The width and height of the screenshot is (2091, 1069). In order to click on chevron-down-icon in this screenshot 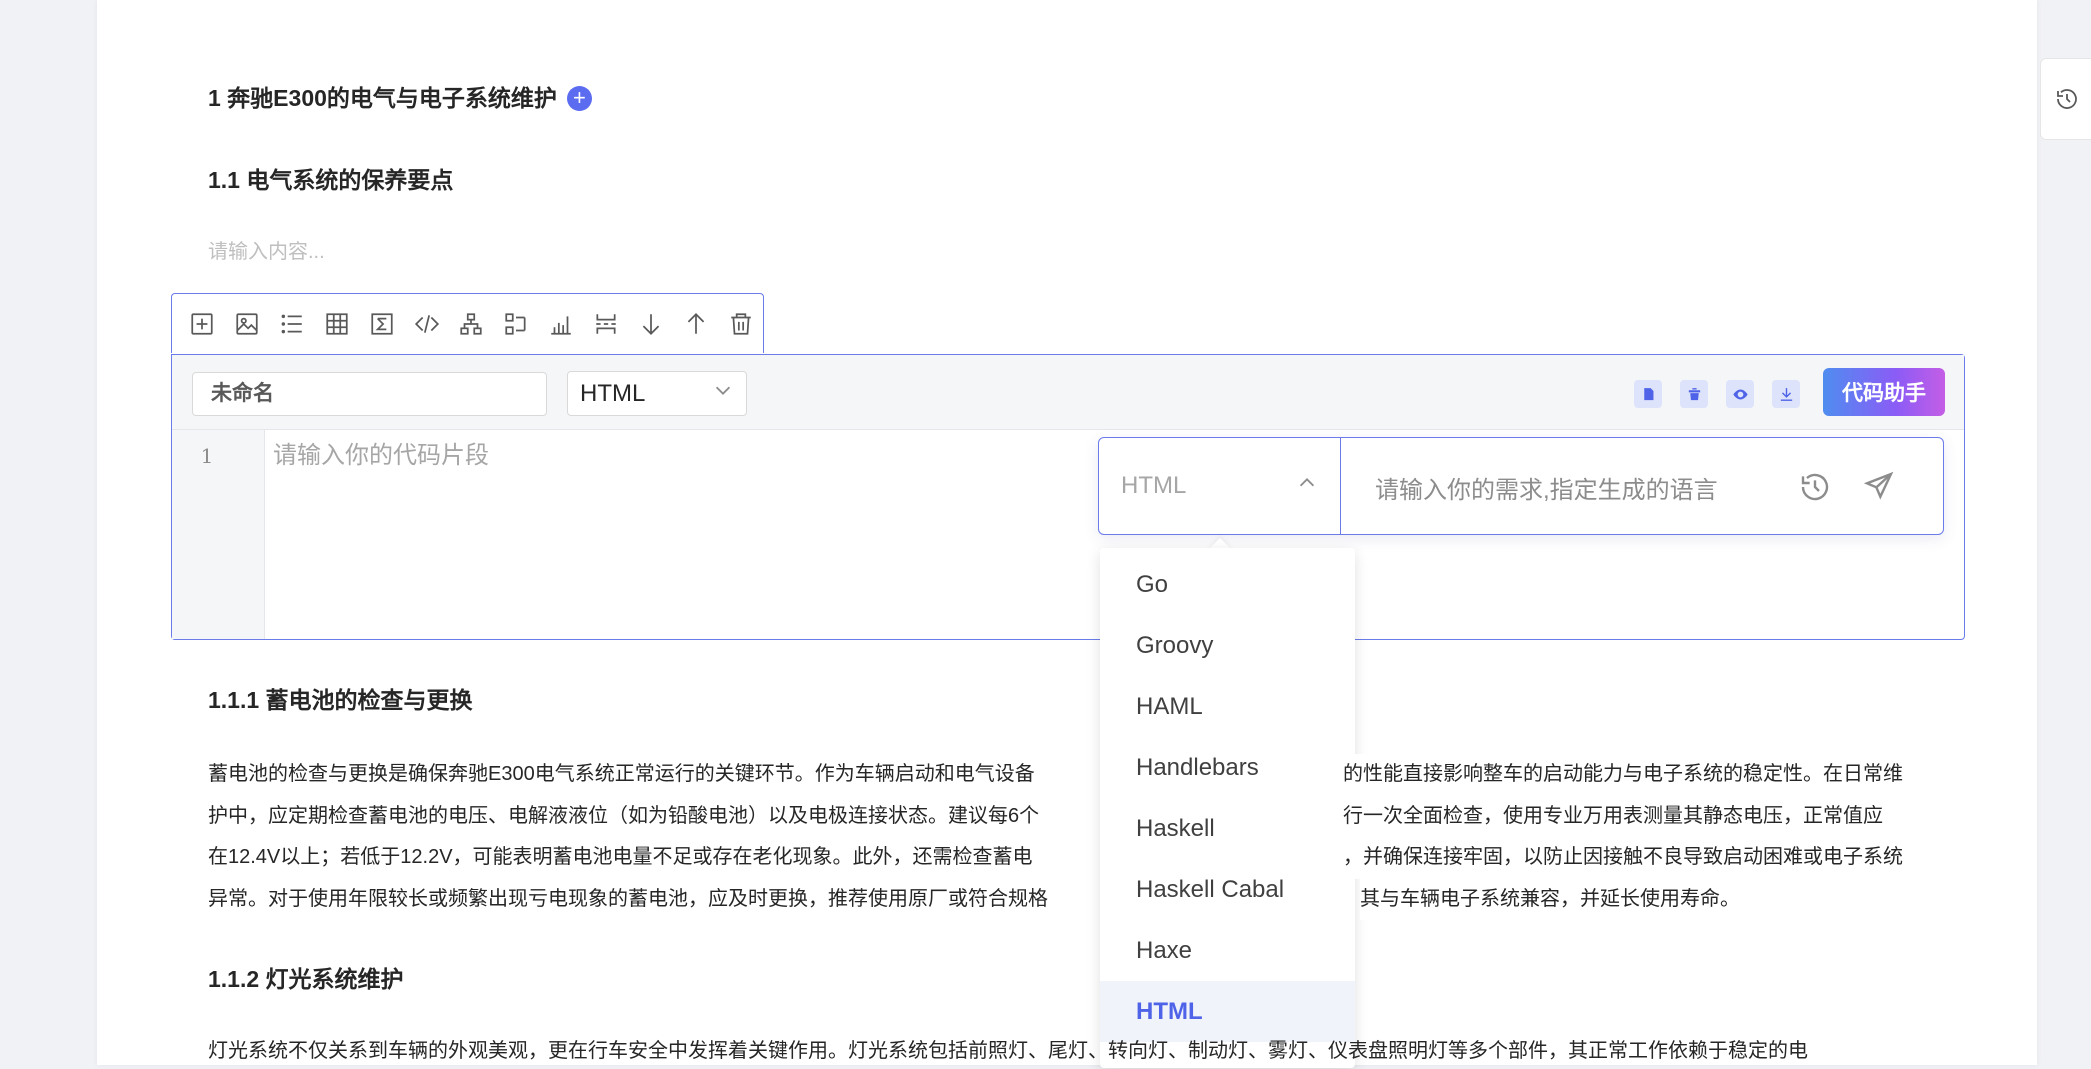, I will do `click(723, 393)`.